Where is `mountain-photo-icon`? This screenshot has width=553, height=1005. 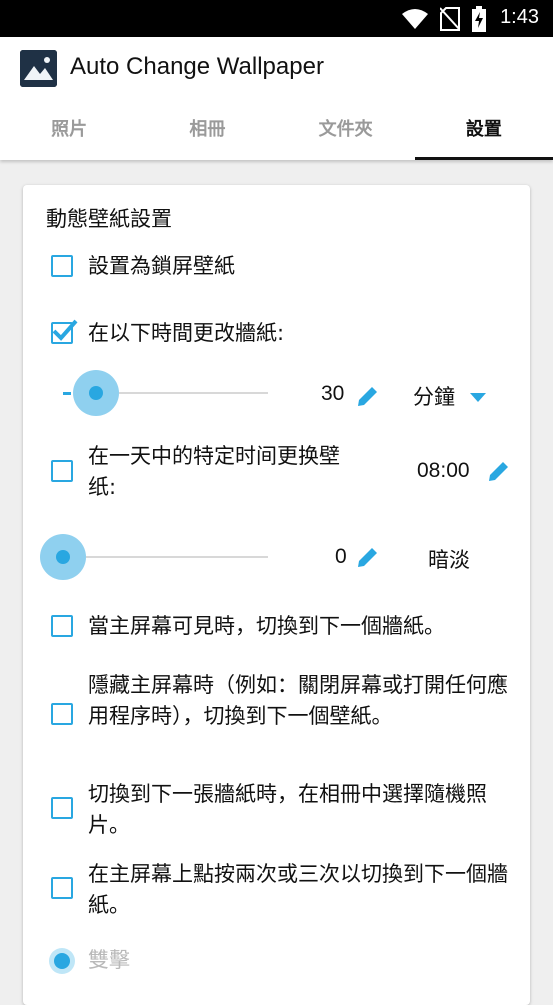
mountain-photo-icon is located at coordinates (38, 68).